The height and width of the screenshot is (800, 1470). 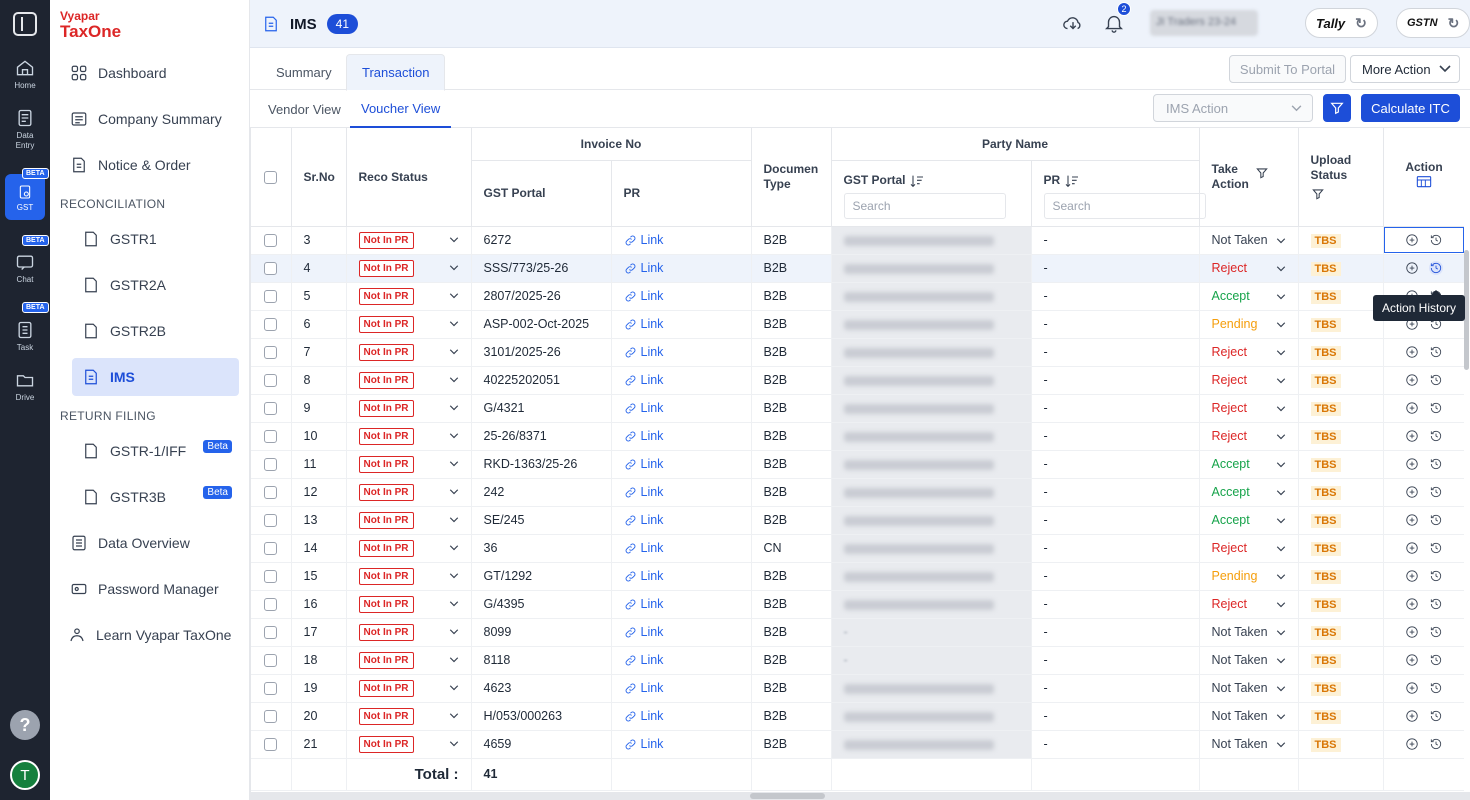 I want to click on table-row: 15 Not In PR GT/1292 Link B2B - Pending TBS, so click(x=857, y=576).